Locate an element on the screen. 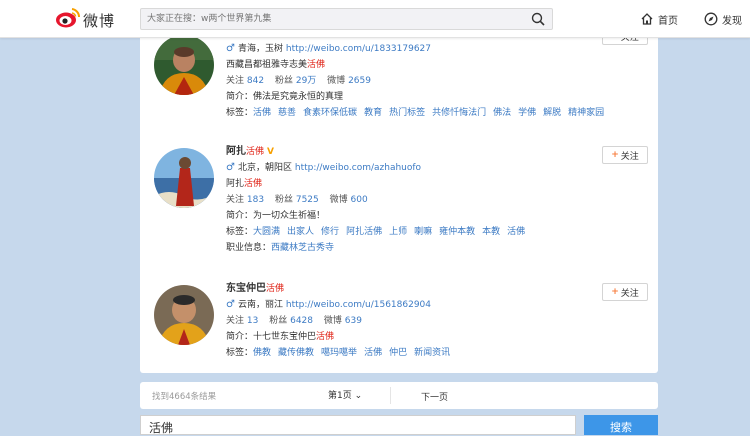 The height and width of the screenshot is (436, 750). user-url: http://weibo.com/azhahuofo is located at coordinates (358, 168).